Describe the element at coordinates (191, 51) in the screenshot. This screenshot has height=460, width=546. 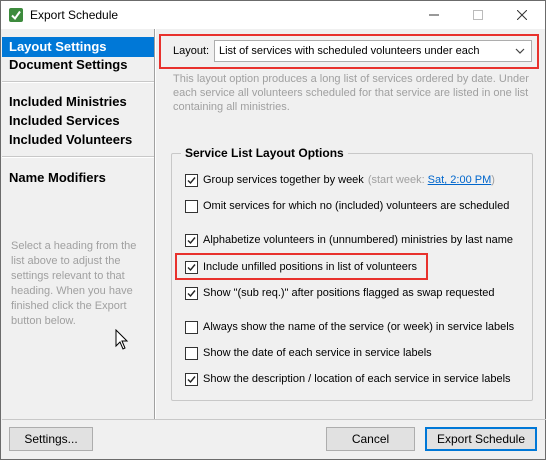
I see `layout-label: Layout:` at that location.